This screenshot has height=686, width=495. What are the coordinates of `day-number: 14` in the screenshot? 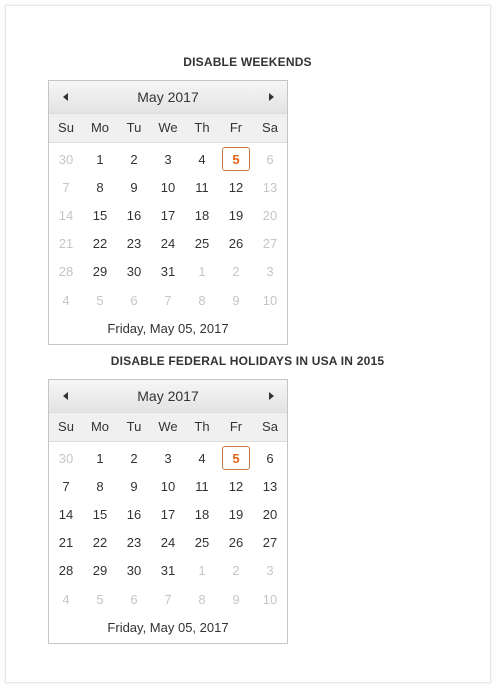 It's located at (66, 514).